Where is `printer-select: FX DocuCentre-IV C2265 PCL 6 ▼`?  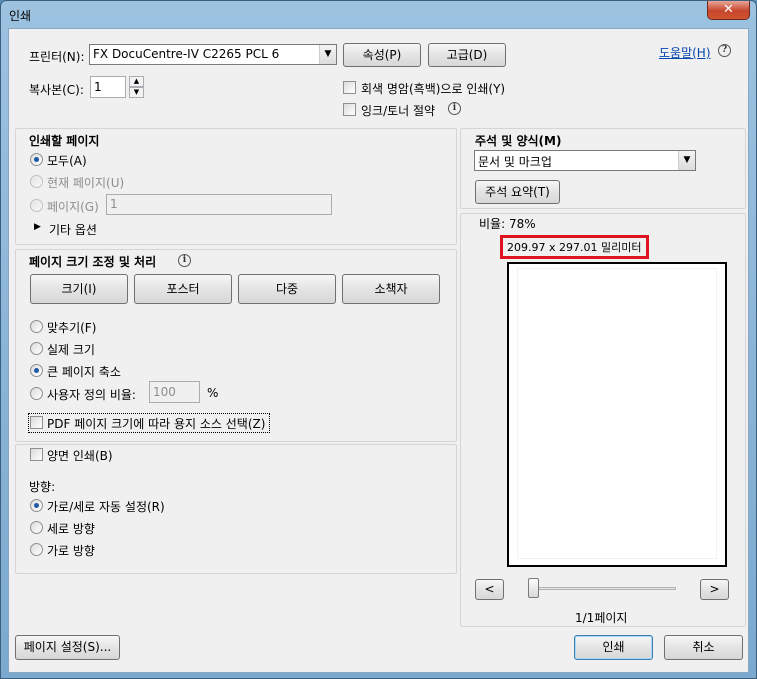 printer-select: FX DocuCentre-IV C2265 PCL 6 ▼ is located at coordinates (213, 54).